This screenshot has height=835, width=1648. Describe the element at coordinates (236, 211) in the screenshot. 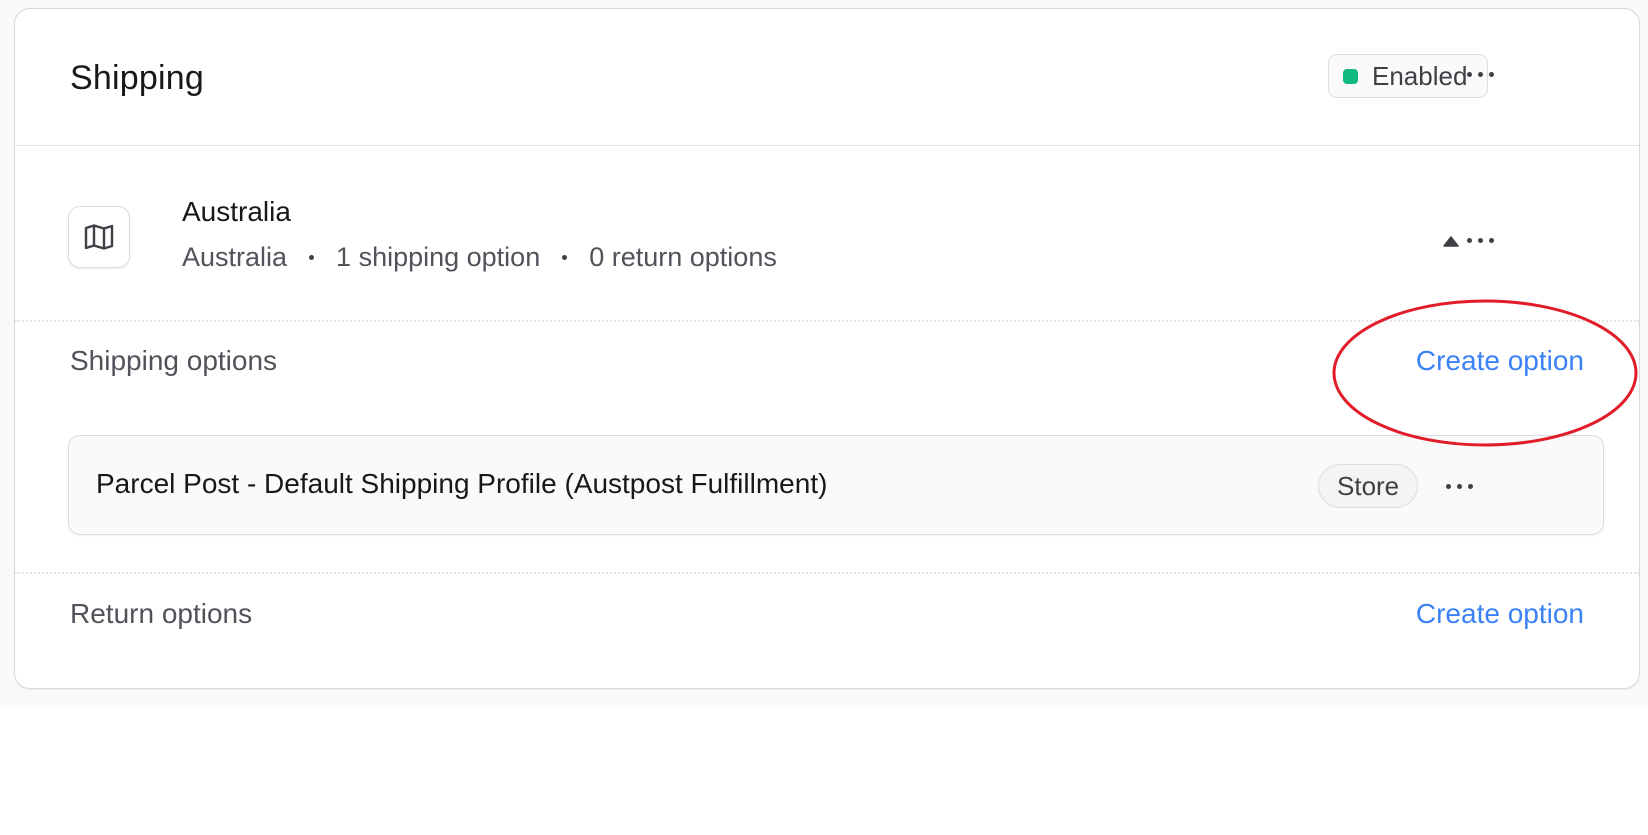

I see `region-name: Australia` at that location.